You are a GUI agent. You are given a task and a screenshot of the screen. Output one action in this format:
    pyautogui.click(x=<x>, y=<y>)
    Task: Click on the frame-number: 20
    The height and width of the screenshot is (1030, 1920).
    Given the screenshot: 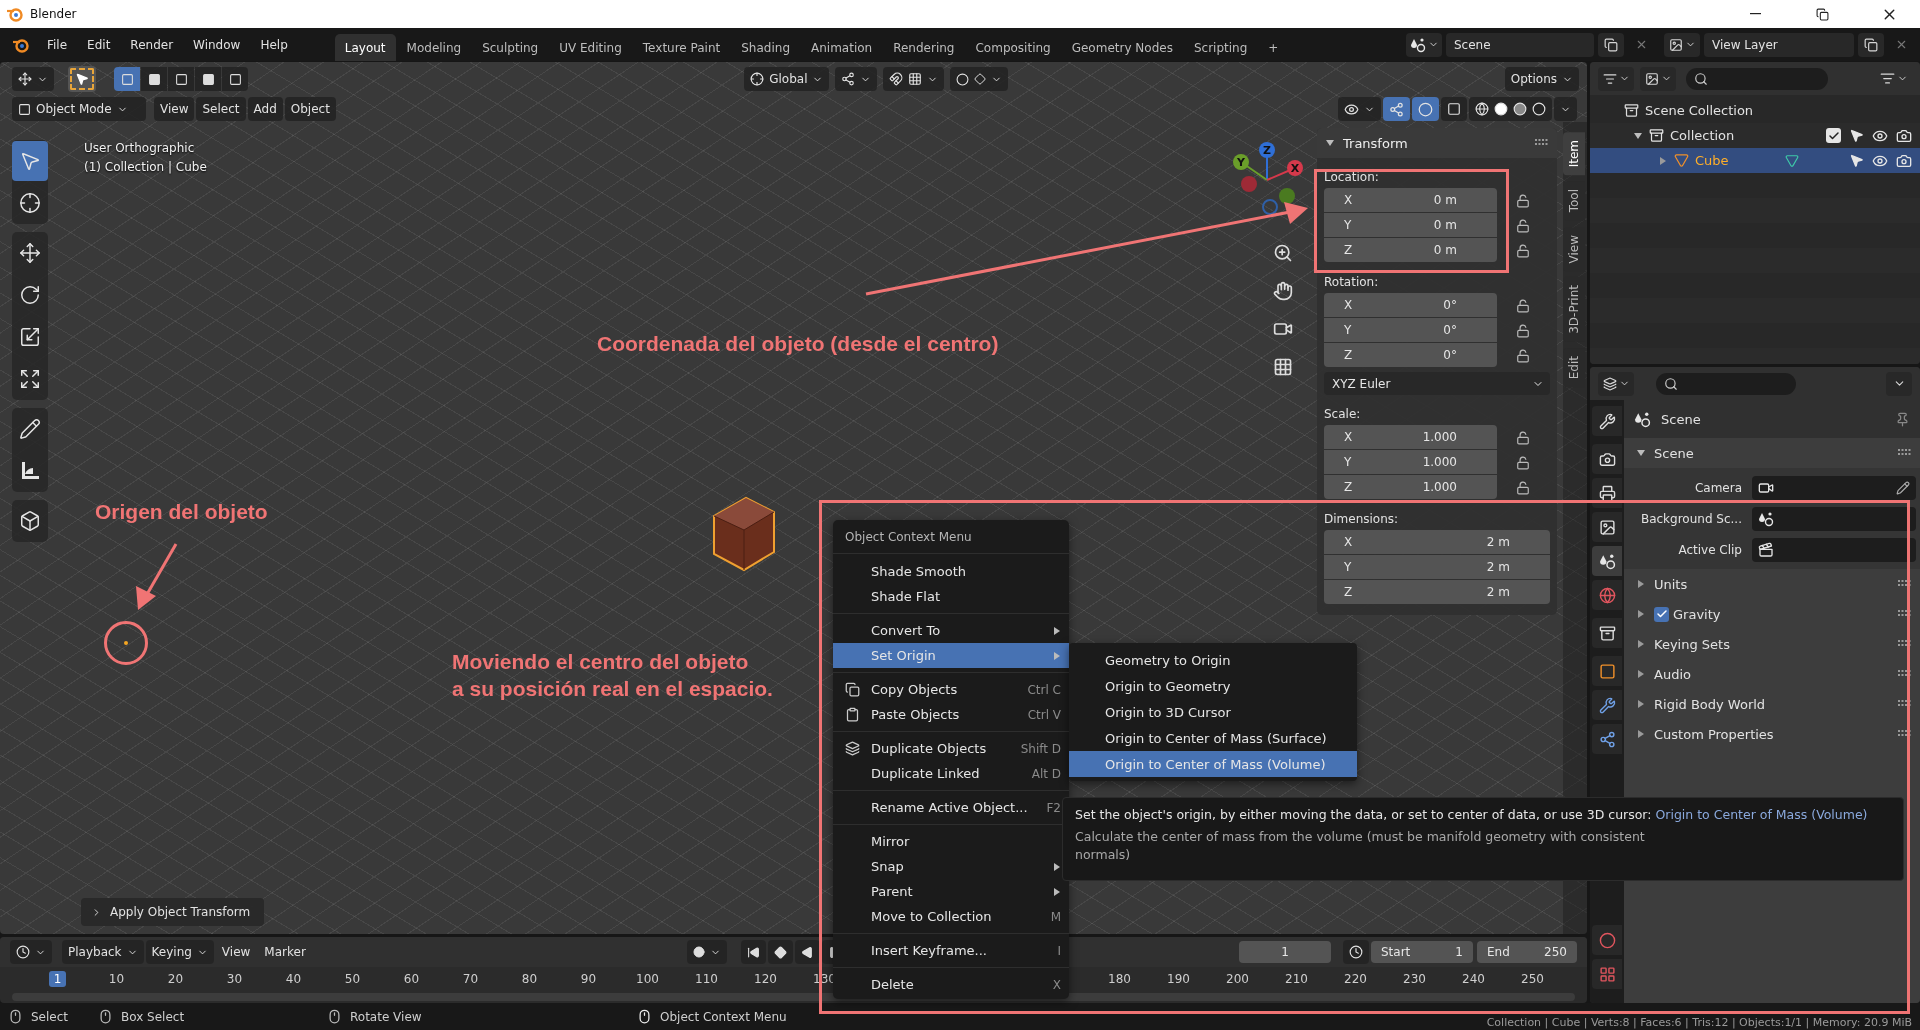 What is the action you would take?
    pyautogui.click(x=175, y=979)
    